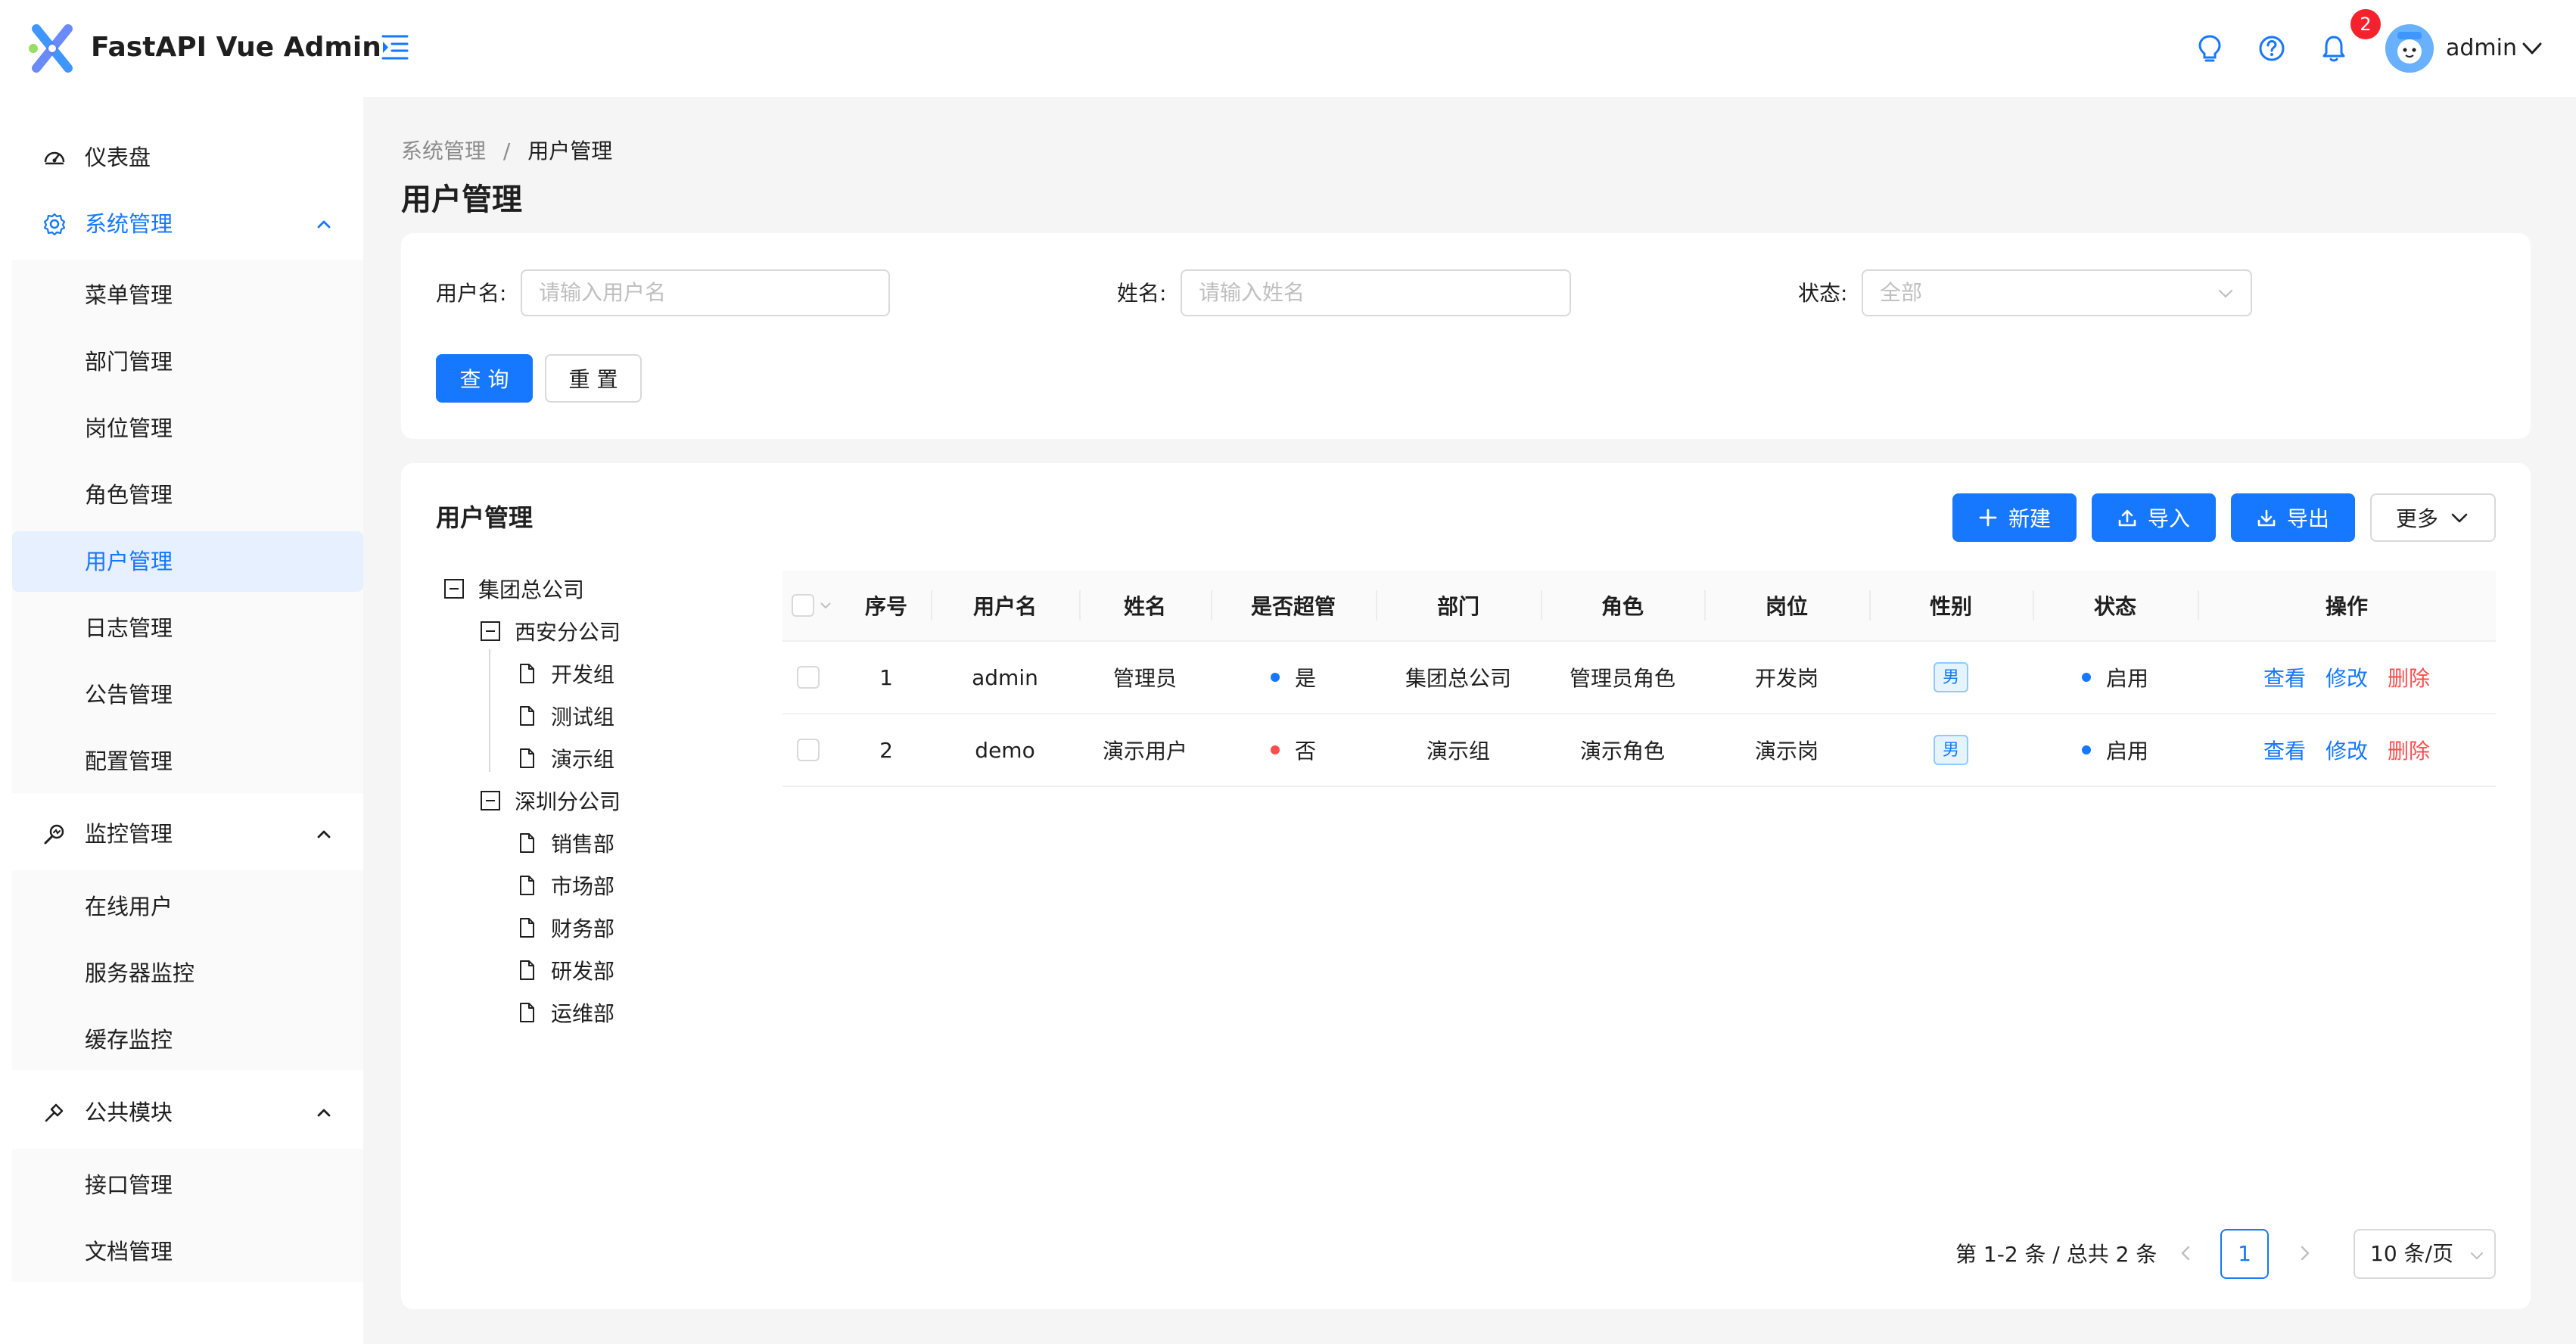  Describe the element at coordinates (1458, 751) in the screenshot. I see `cell-dept: 演示组` at that location.